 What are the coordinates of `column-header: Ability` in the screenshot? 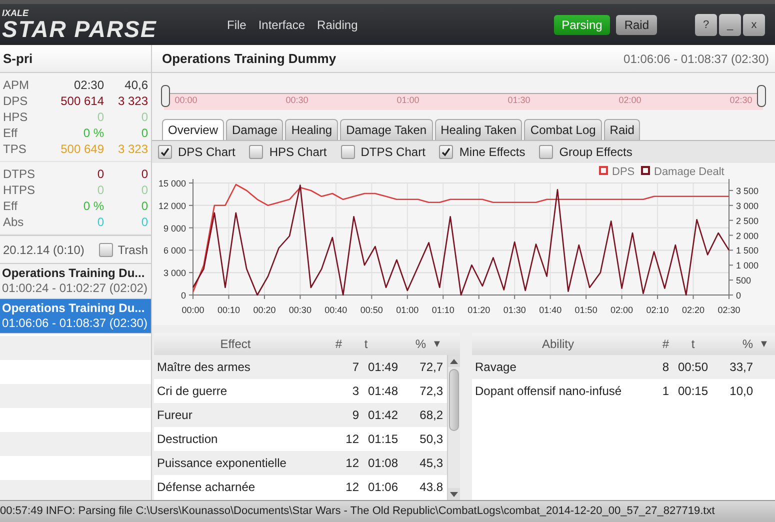 It's located at (556, 344).